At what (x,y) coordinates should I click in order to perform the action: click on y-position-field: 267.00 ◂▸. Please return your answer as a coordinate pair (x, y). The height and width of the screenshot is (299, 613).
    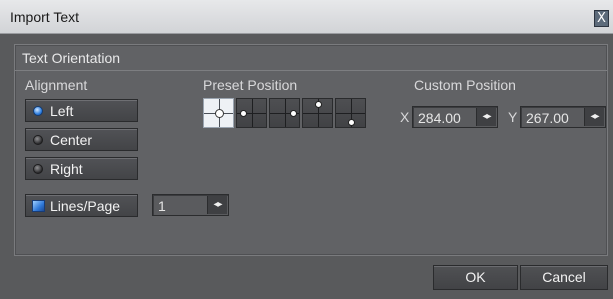
    Looking at the image, I should click on (563, 117).